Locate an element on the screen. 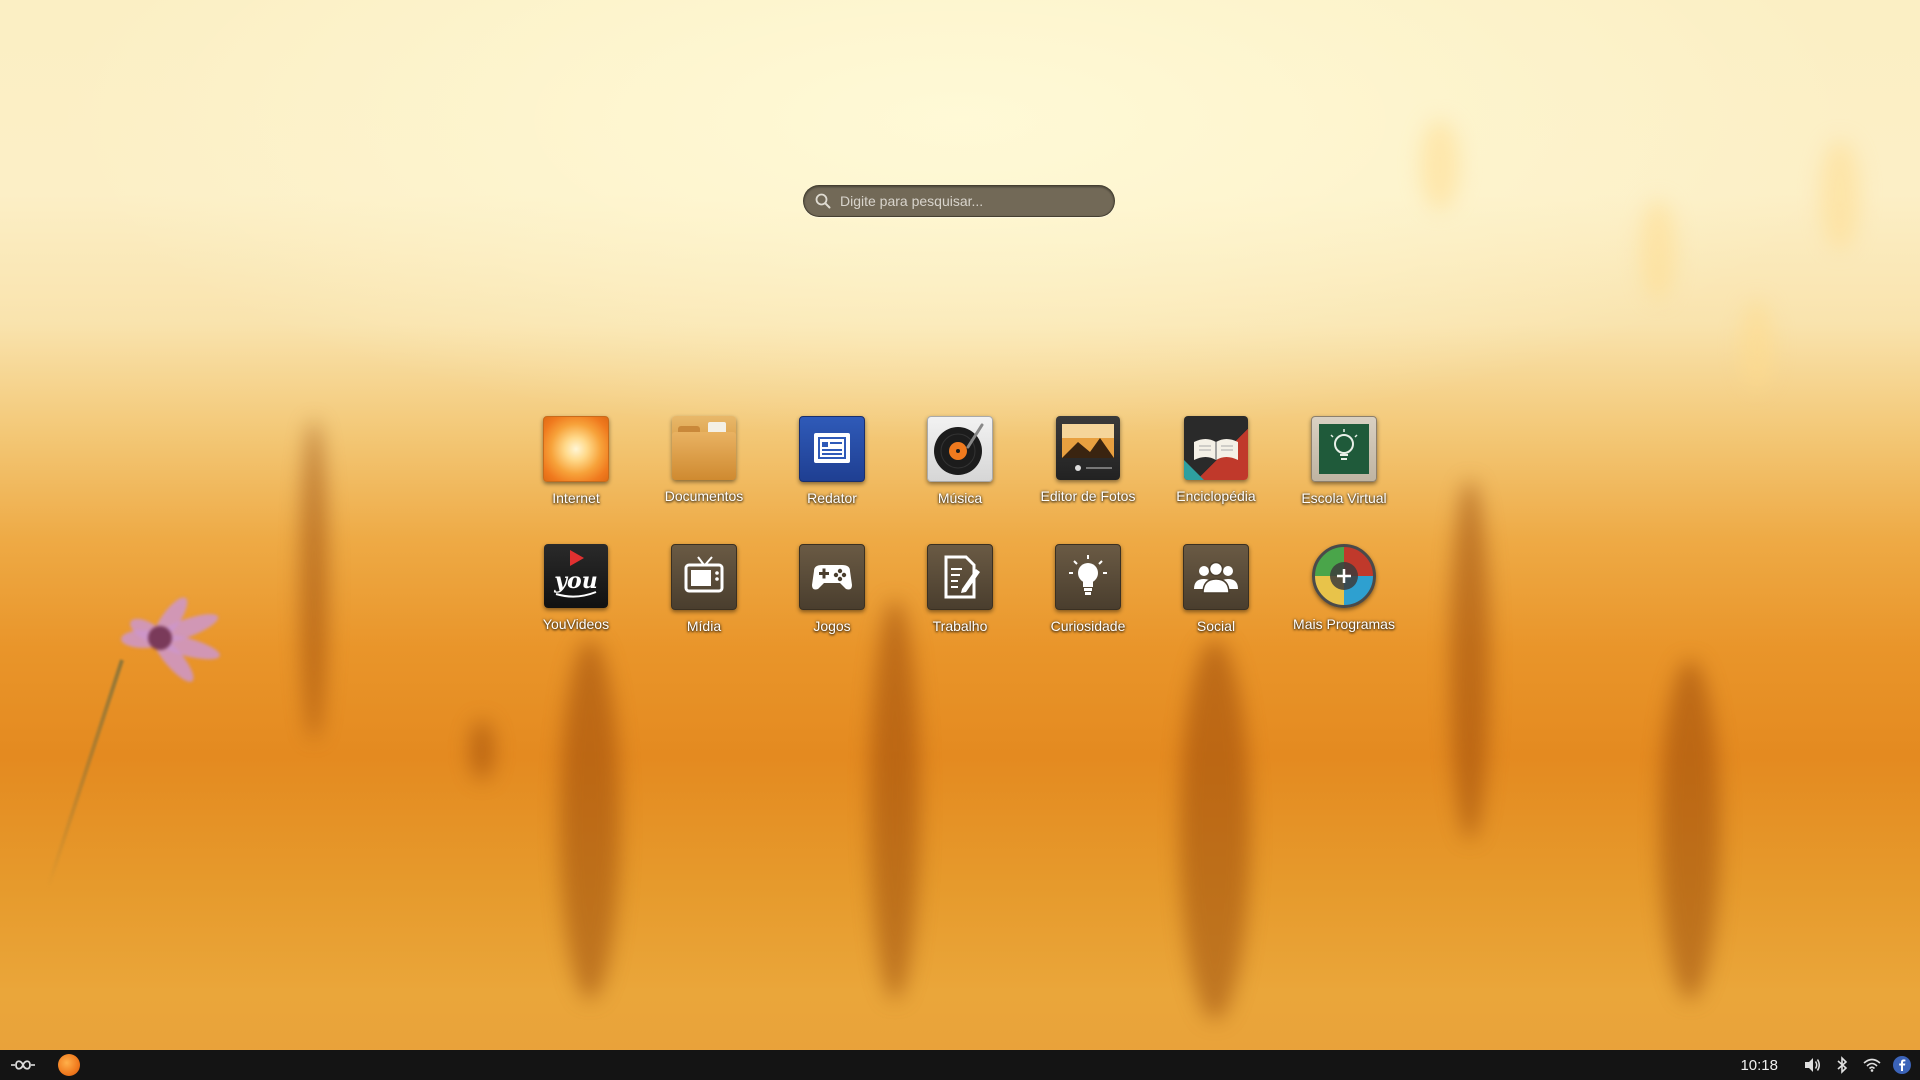 This screenshot has height=1080, width=1920. app-label: Social is located at coordinates (1216, 626).